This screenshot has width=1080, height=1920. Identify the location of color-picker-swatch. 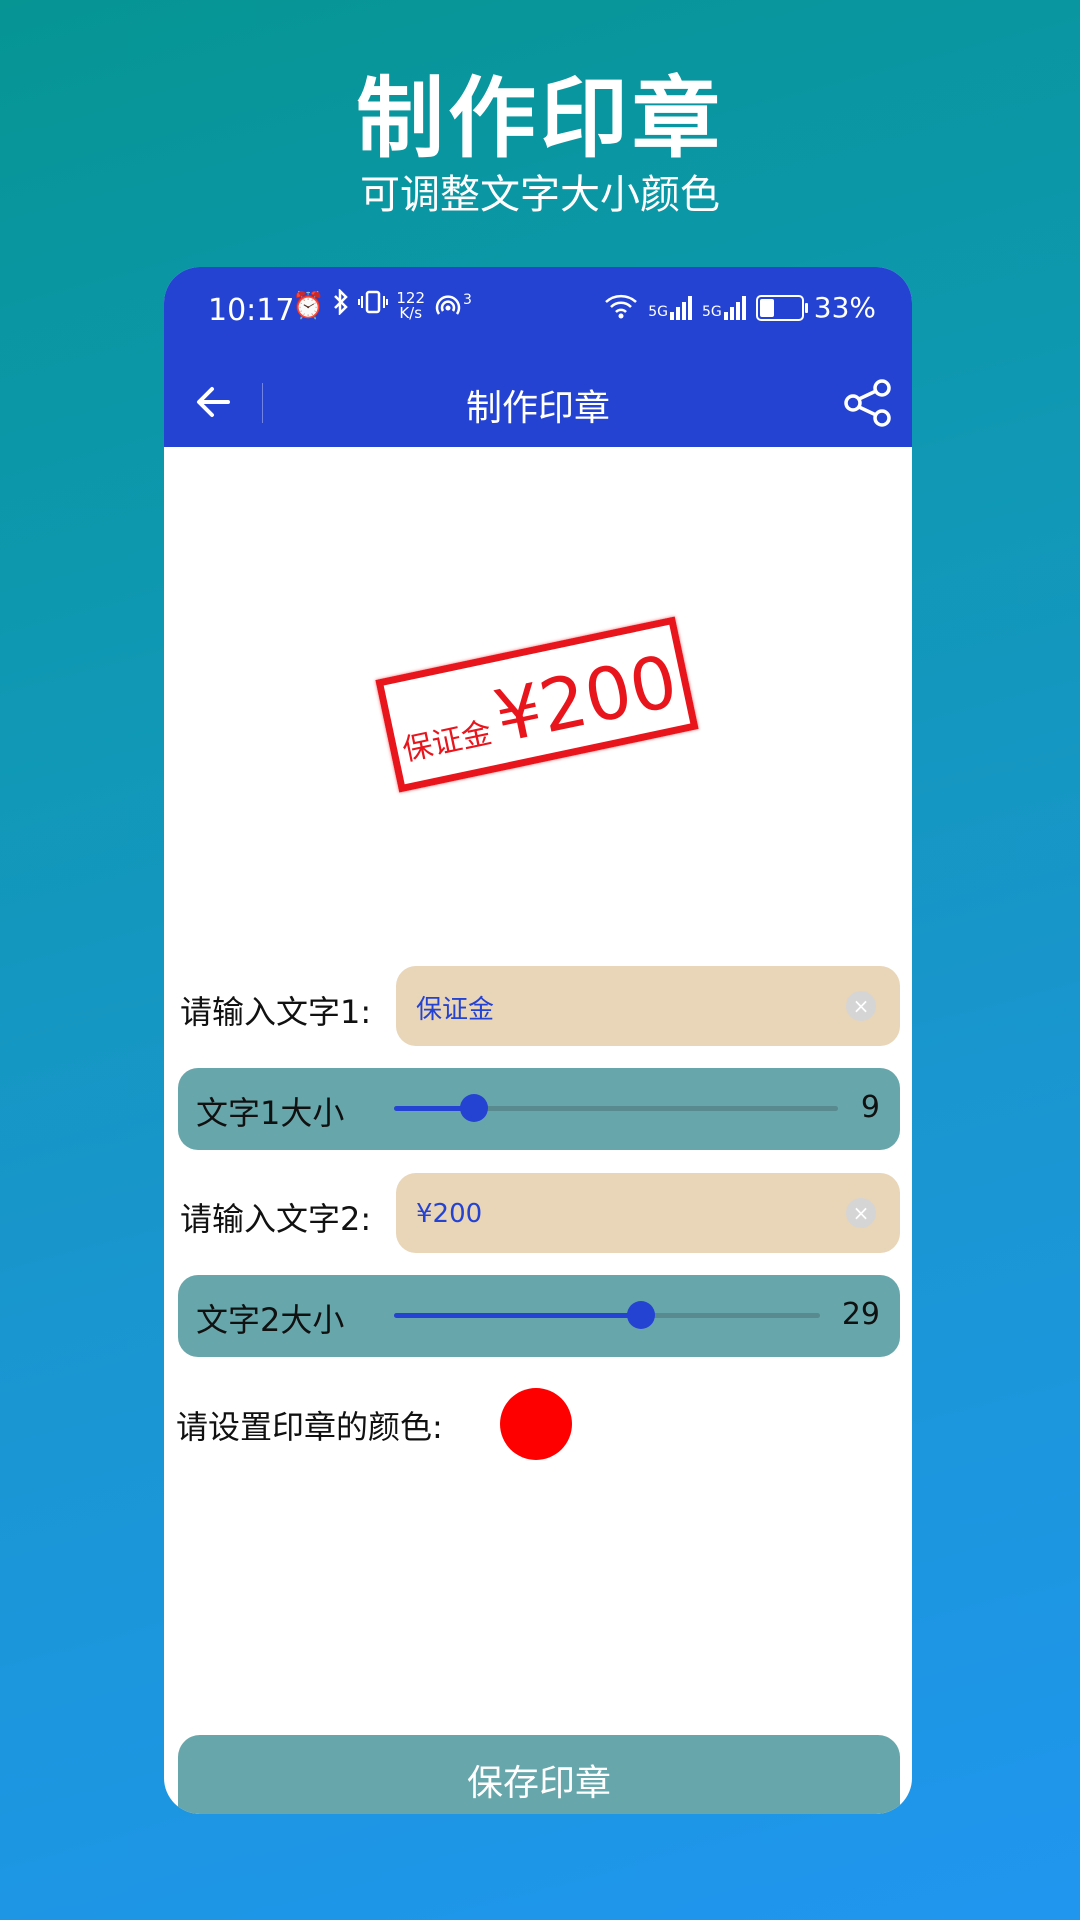
(536, 1424).